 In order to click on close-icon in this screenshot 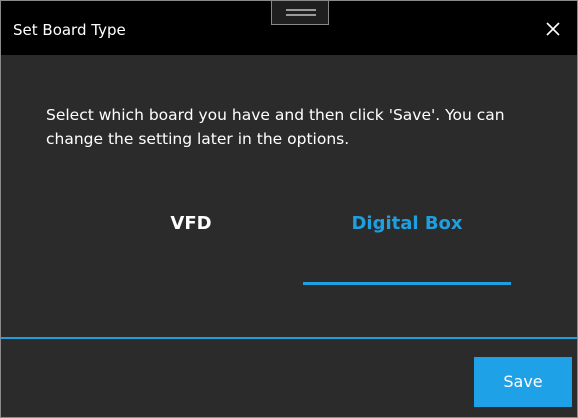, I will do `click(553, 29)`.